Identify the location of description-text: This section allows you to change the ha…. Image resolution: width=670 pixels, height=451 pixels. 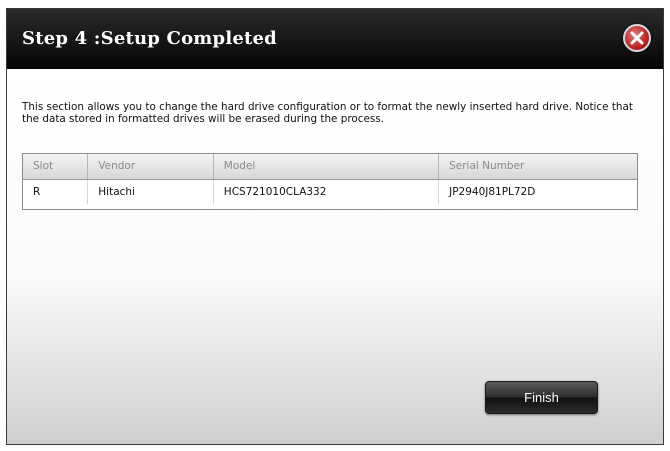
(327, 113).